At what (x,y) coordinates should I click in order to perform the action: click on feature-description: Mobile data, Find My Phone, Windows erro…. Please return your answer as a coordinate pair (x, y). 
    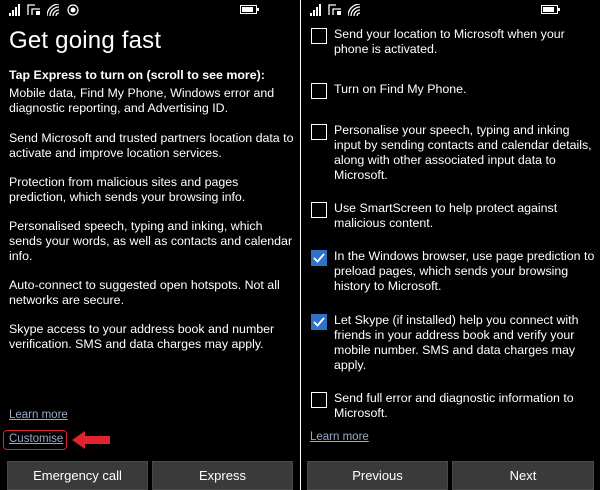
    Looking at the image, I should click on (142, 100).